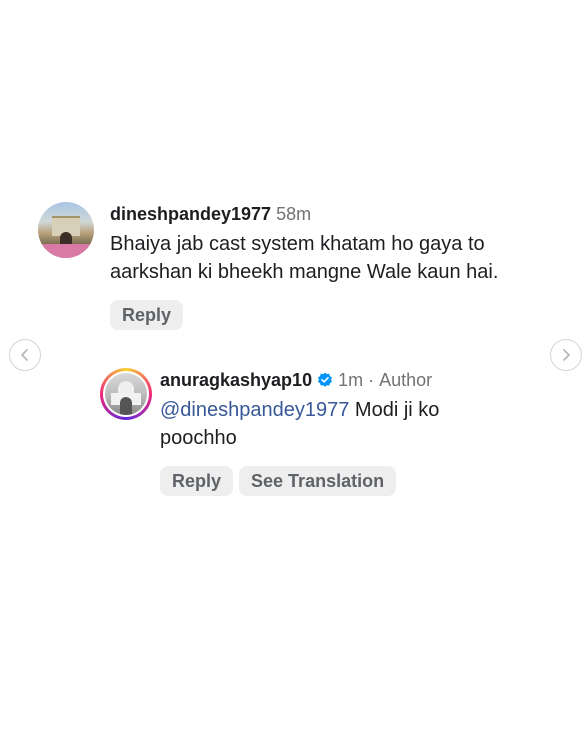 This screenshot has height=754, width=583. Describe the element at coordinates (297, 244) in the screenshot. I see `comment-text-line: Bhaiya jab cast system khatam ho gaya to` at that location.